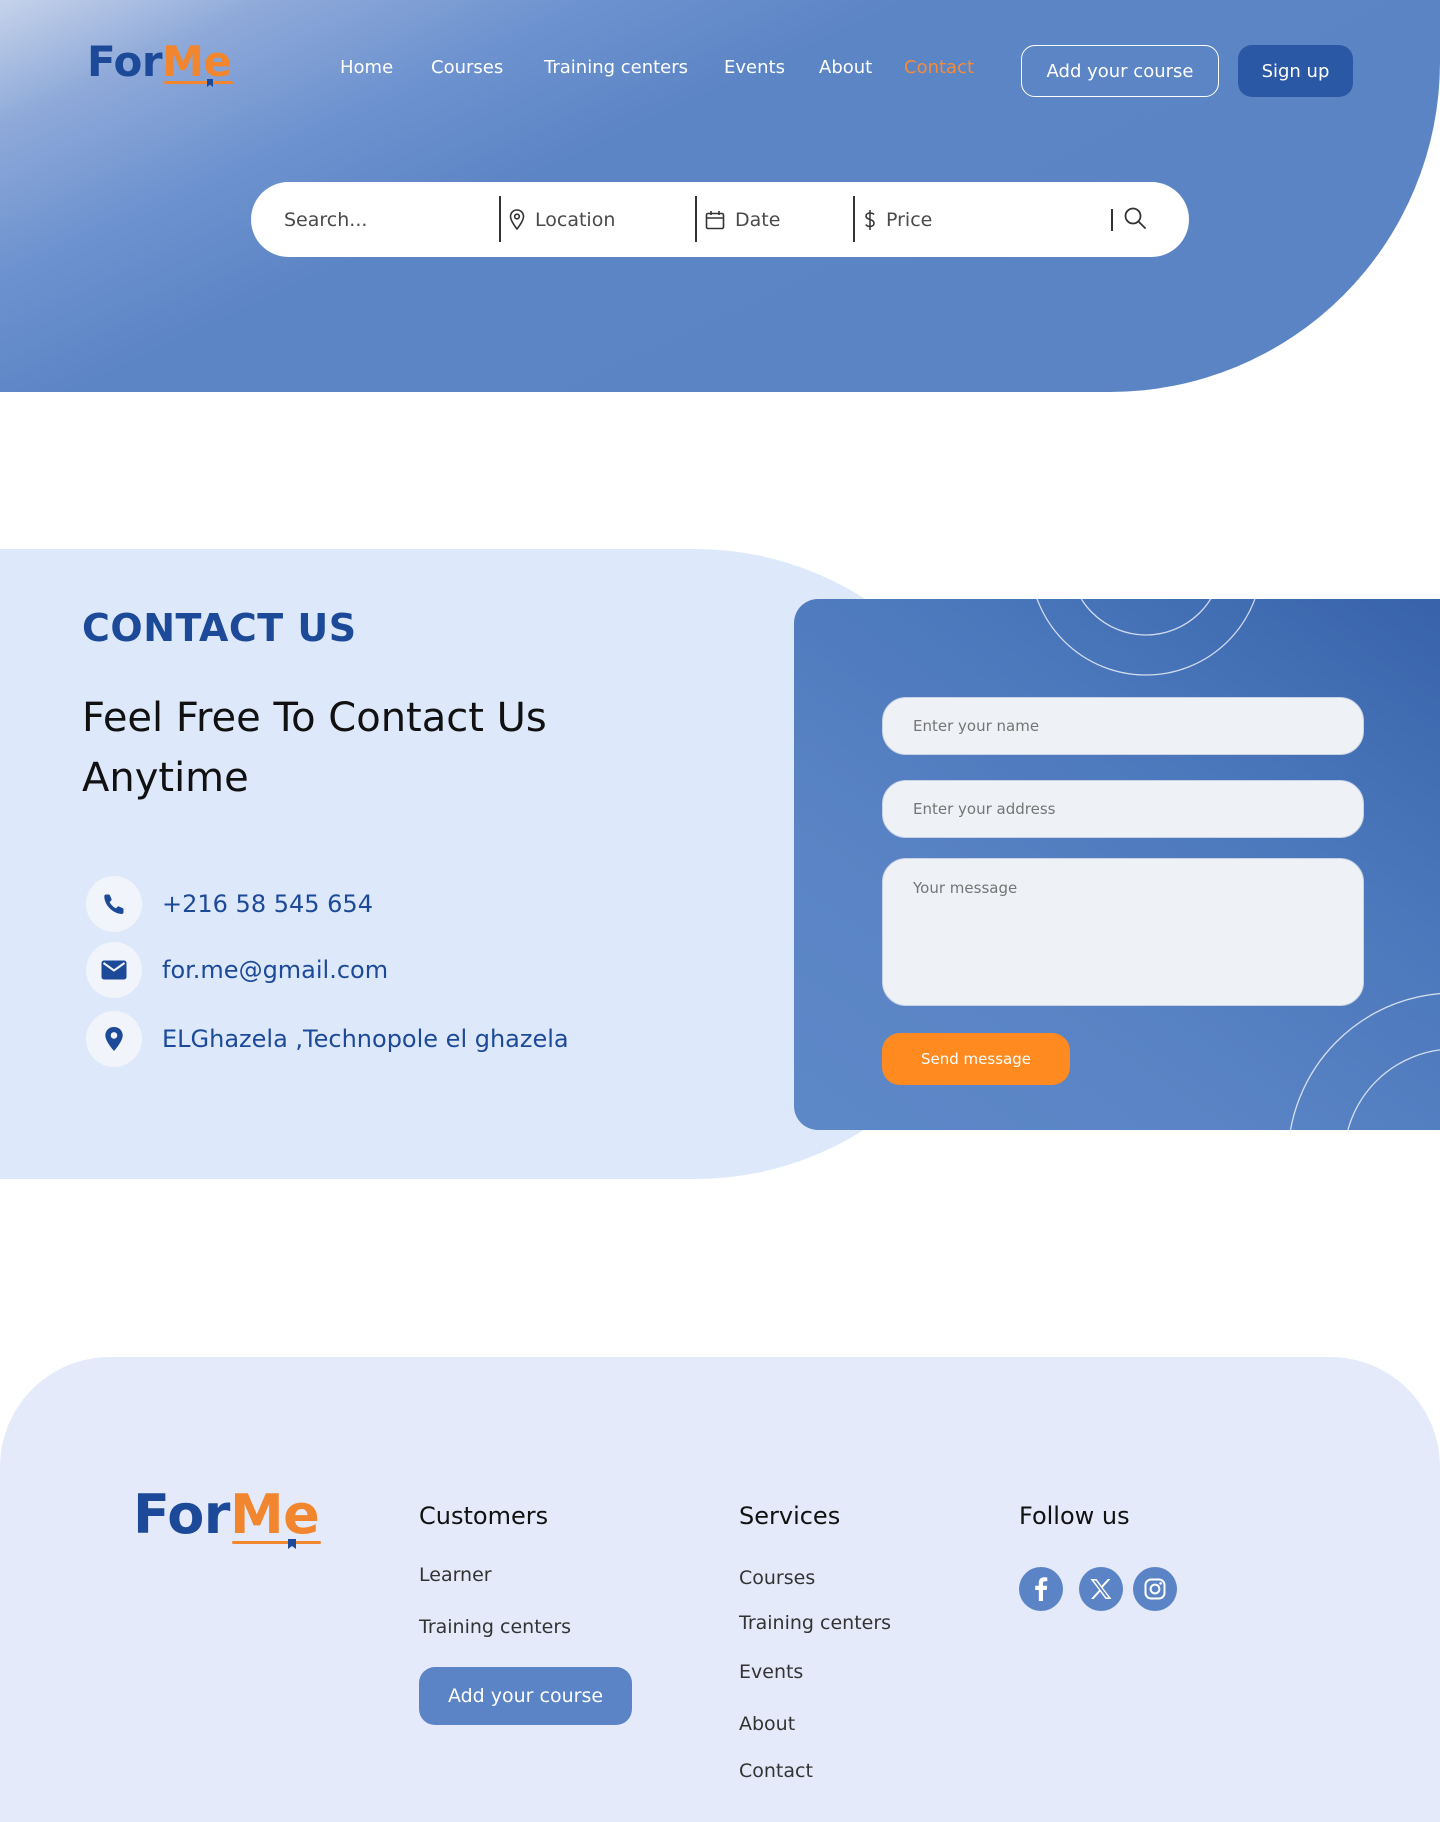  I want to click on send-message-button: Send message, so click(976, 1059).